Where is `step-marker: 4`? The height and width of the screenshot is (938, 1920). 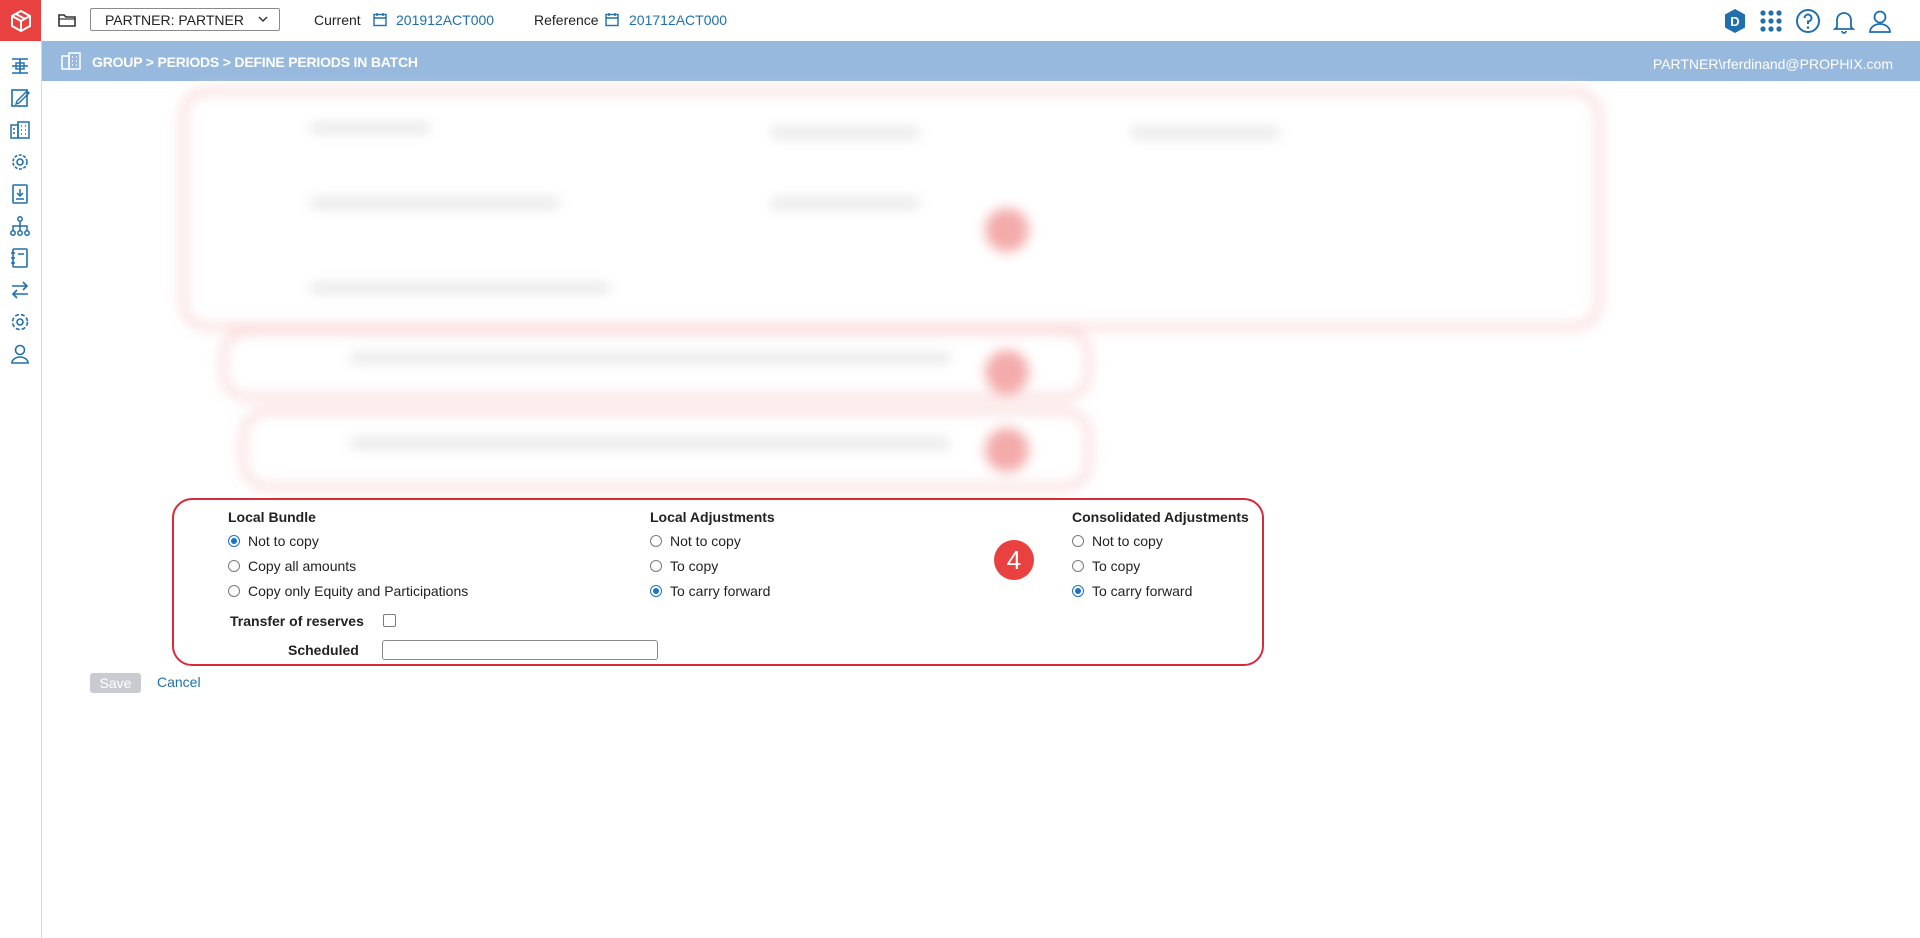
step-marker: 4 is located at coordinates (1014, 560).